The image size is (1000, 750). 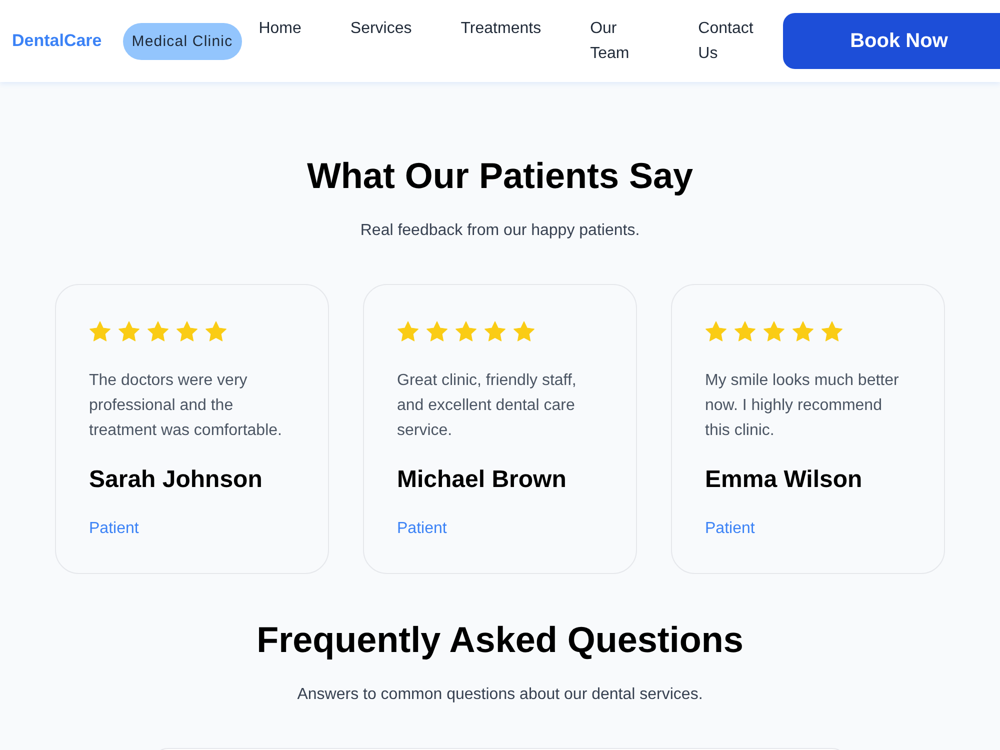 What do you see at coordinates (891, 41) in the screenshot?
I see `book-now-button: Book Now` at bounding box center [891, 41].